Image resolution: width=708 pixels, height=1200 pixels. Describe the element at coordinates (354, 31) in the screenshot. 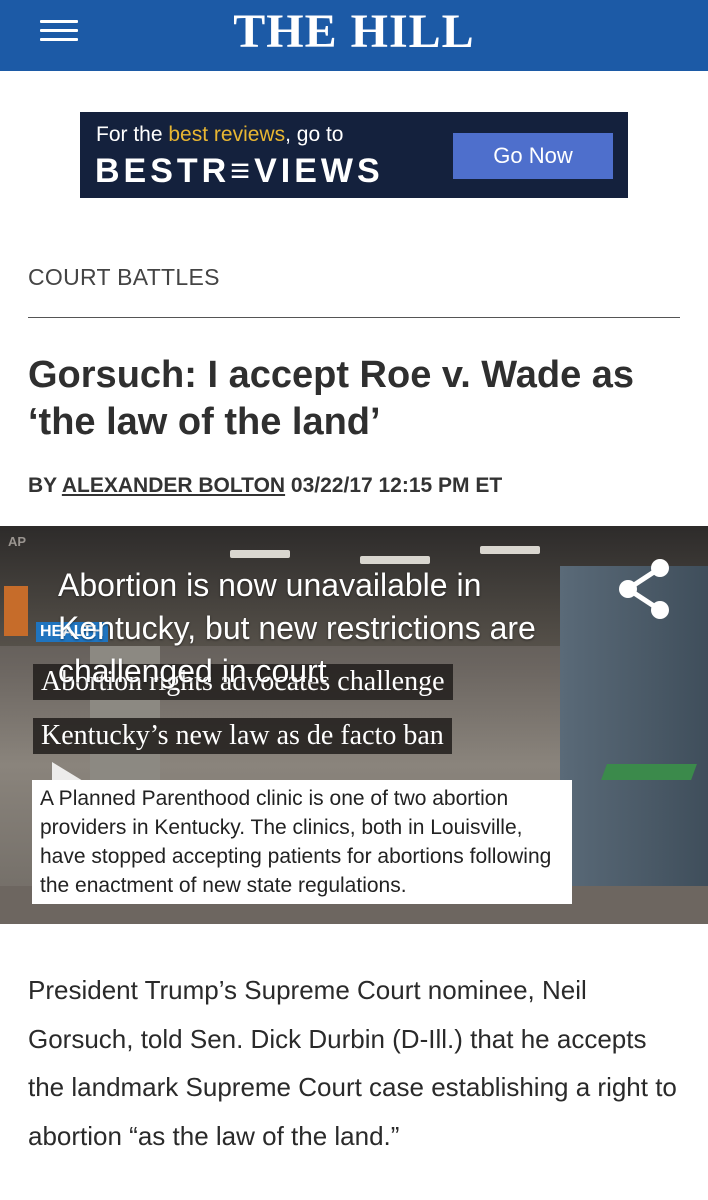

I see `site-logo: THE HILL` at that location.